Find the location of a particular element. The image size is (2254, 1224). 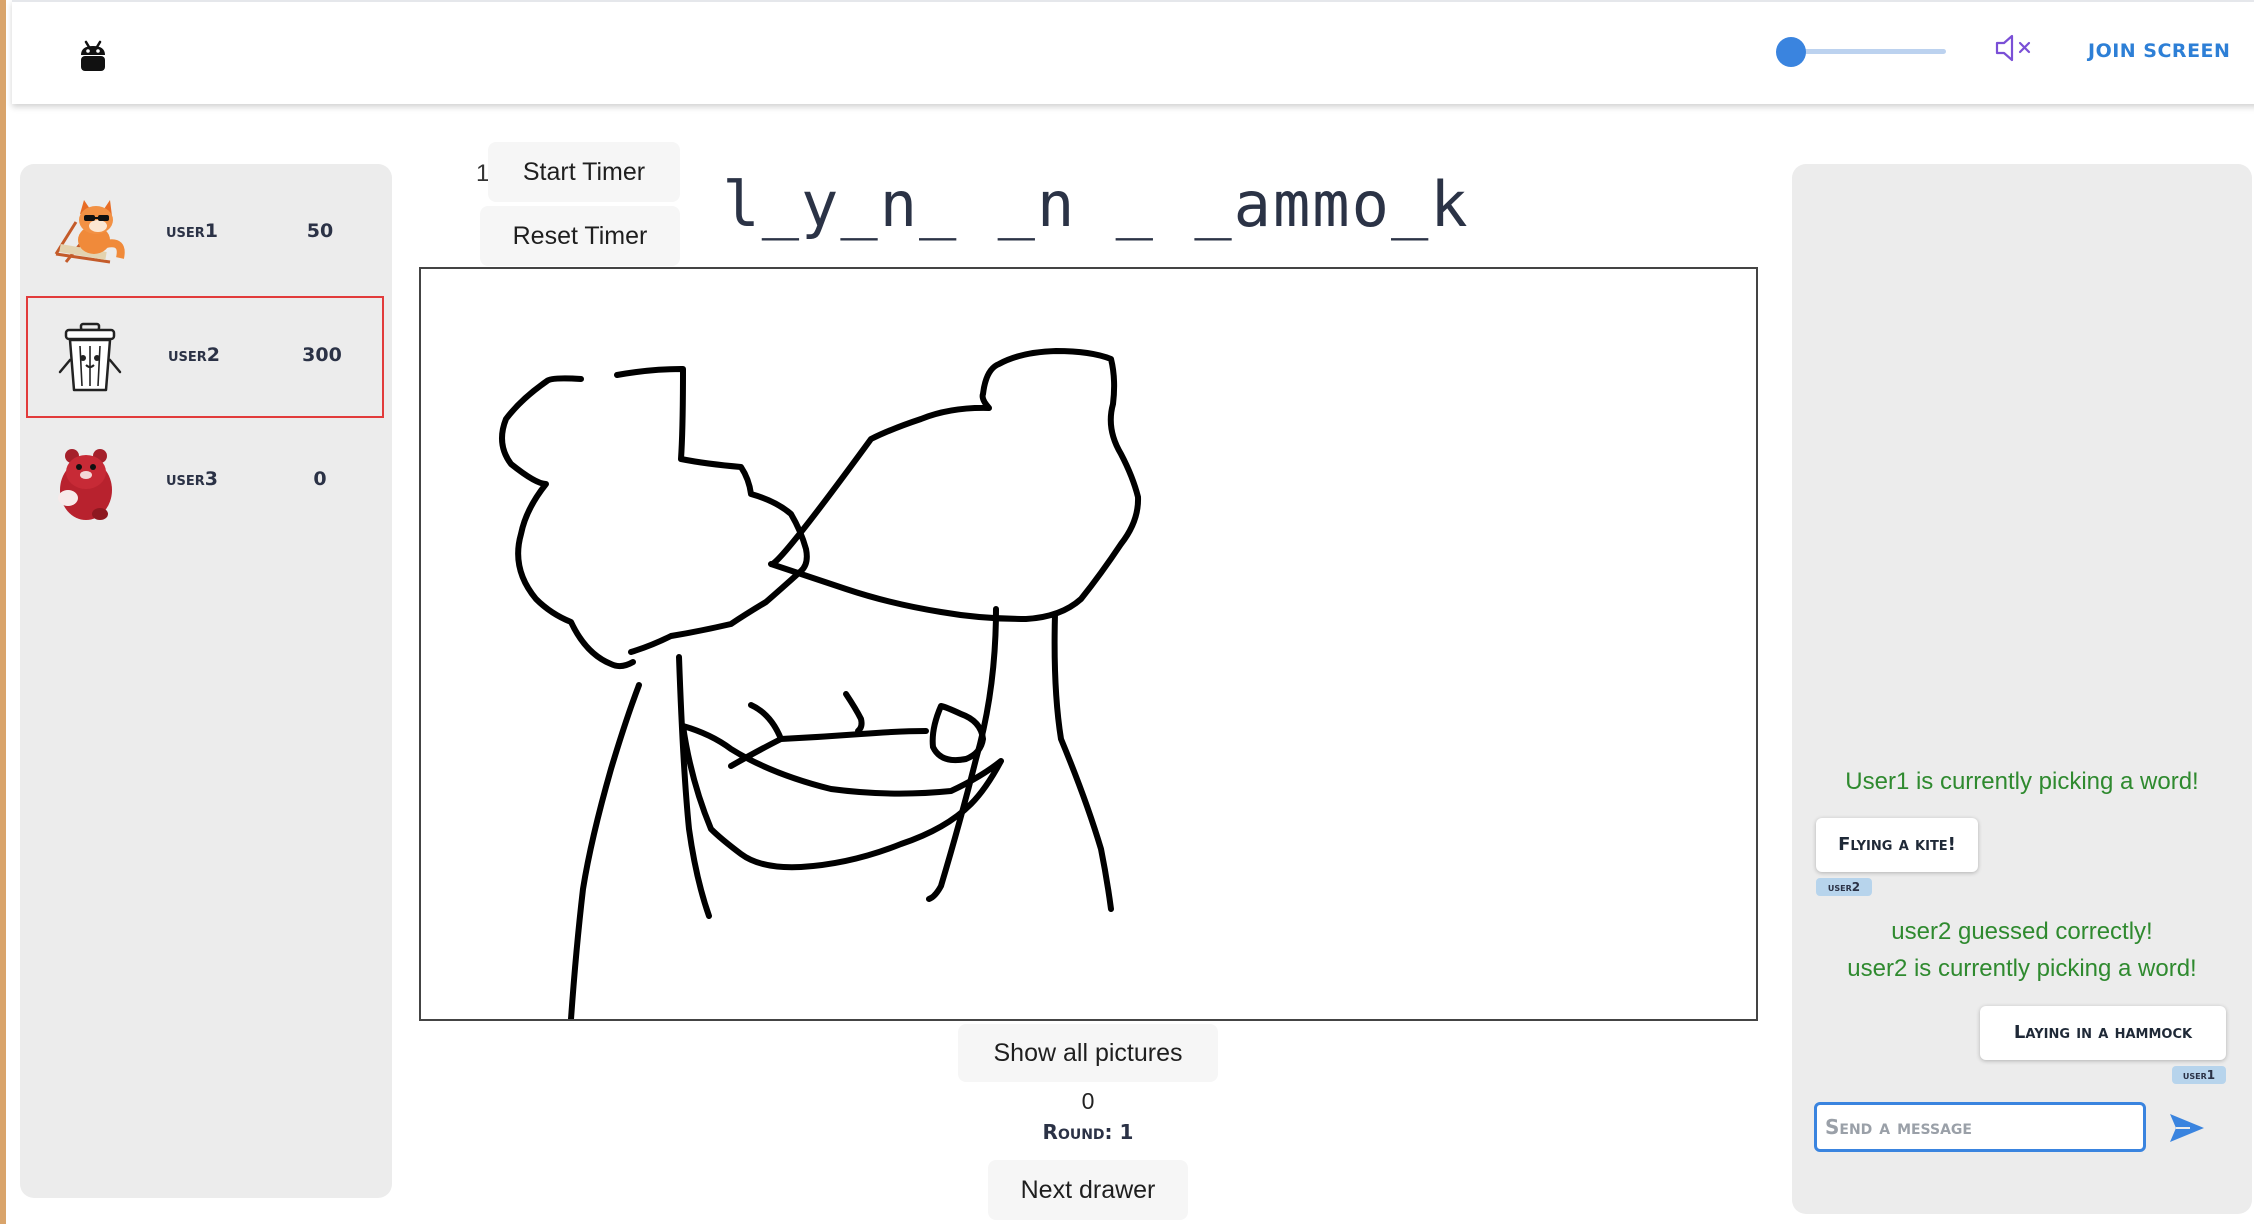

fox-sunglasses-avatar is located at coordinates (89, 232).